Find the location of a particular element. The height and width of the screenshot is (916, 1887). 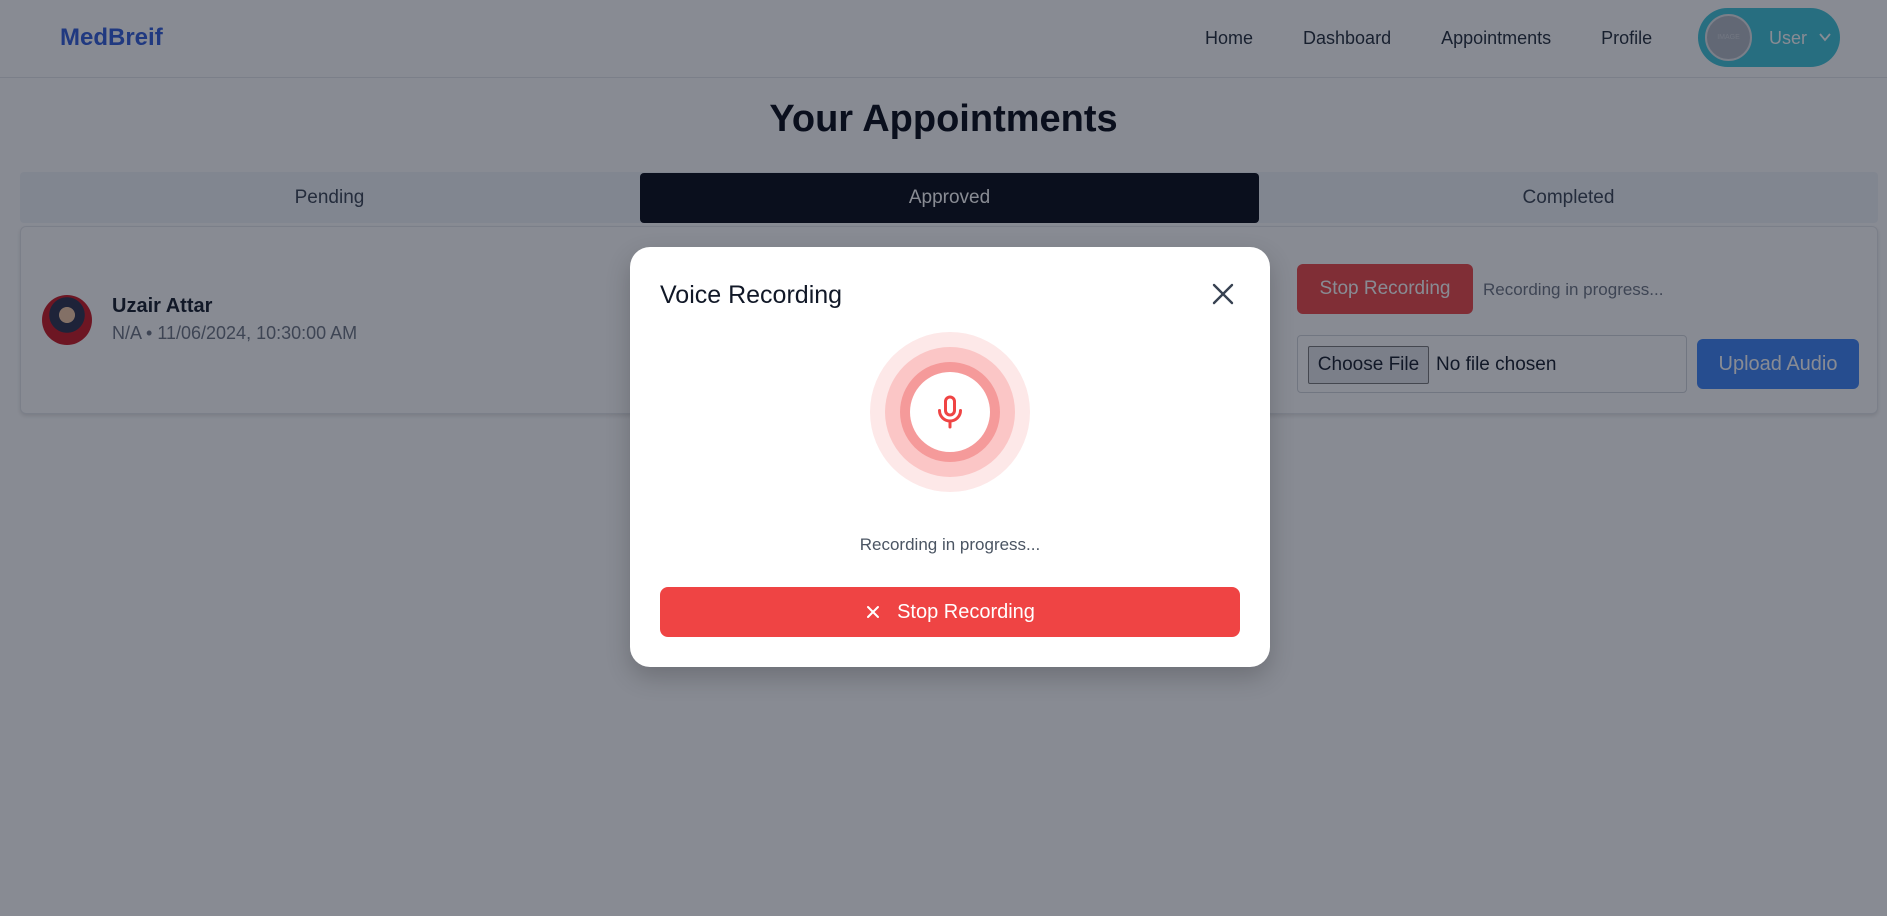

recording-pulse-indicator is located at coordinates (950, 412).